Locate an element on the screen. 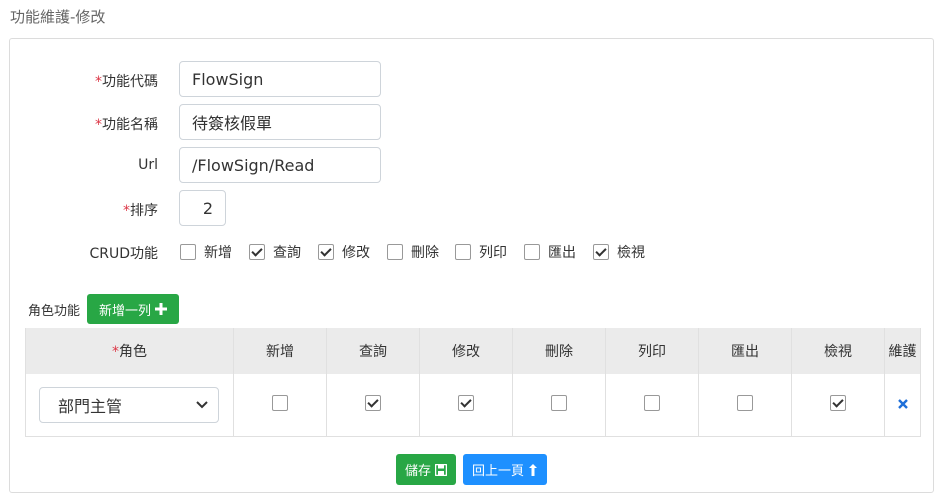  code-input: FlowSign is located at coordinates (280, 79).